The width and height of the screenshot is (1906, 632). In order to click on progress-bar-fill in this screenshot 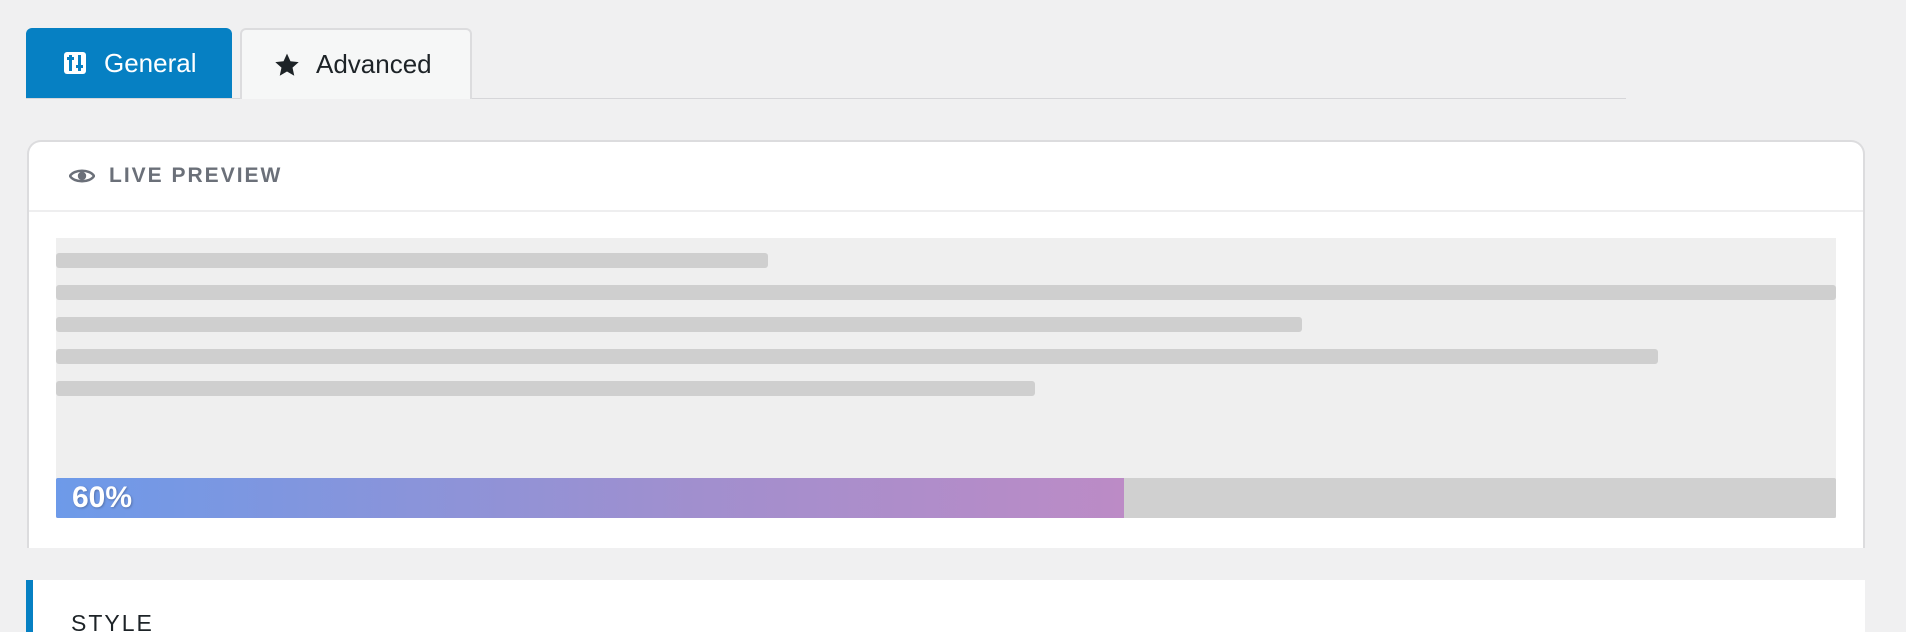, I will do `click(590, 498)`.